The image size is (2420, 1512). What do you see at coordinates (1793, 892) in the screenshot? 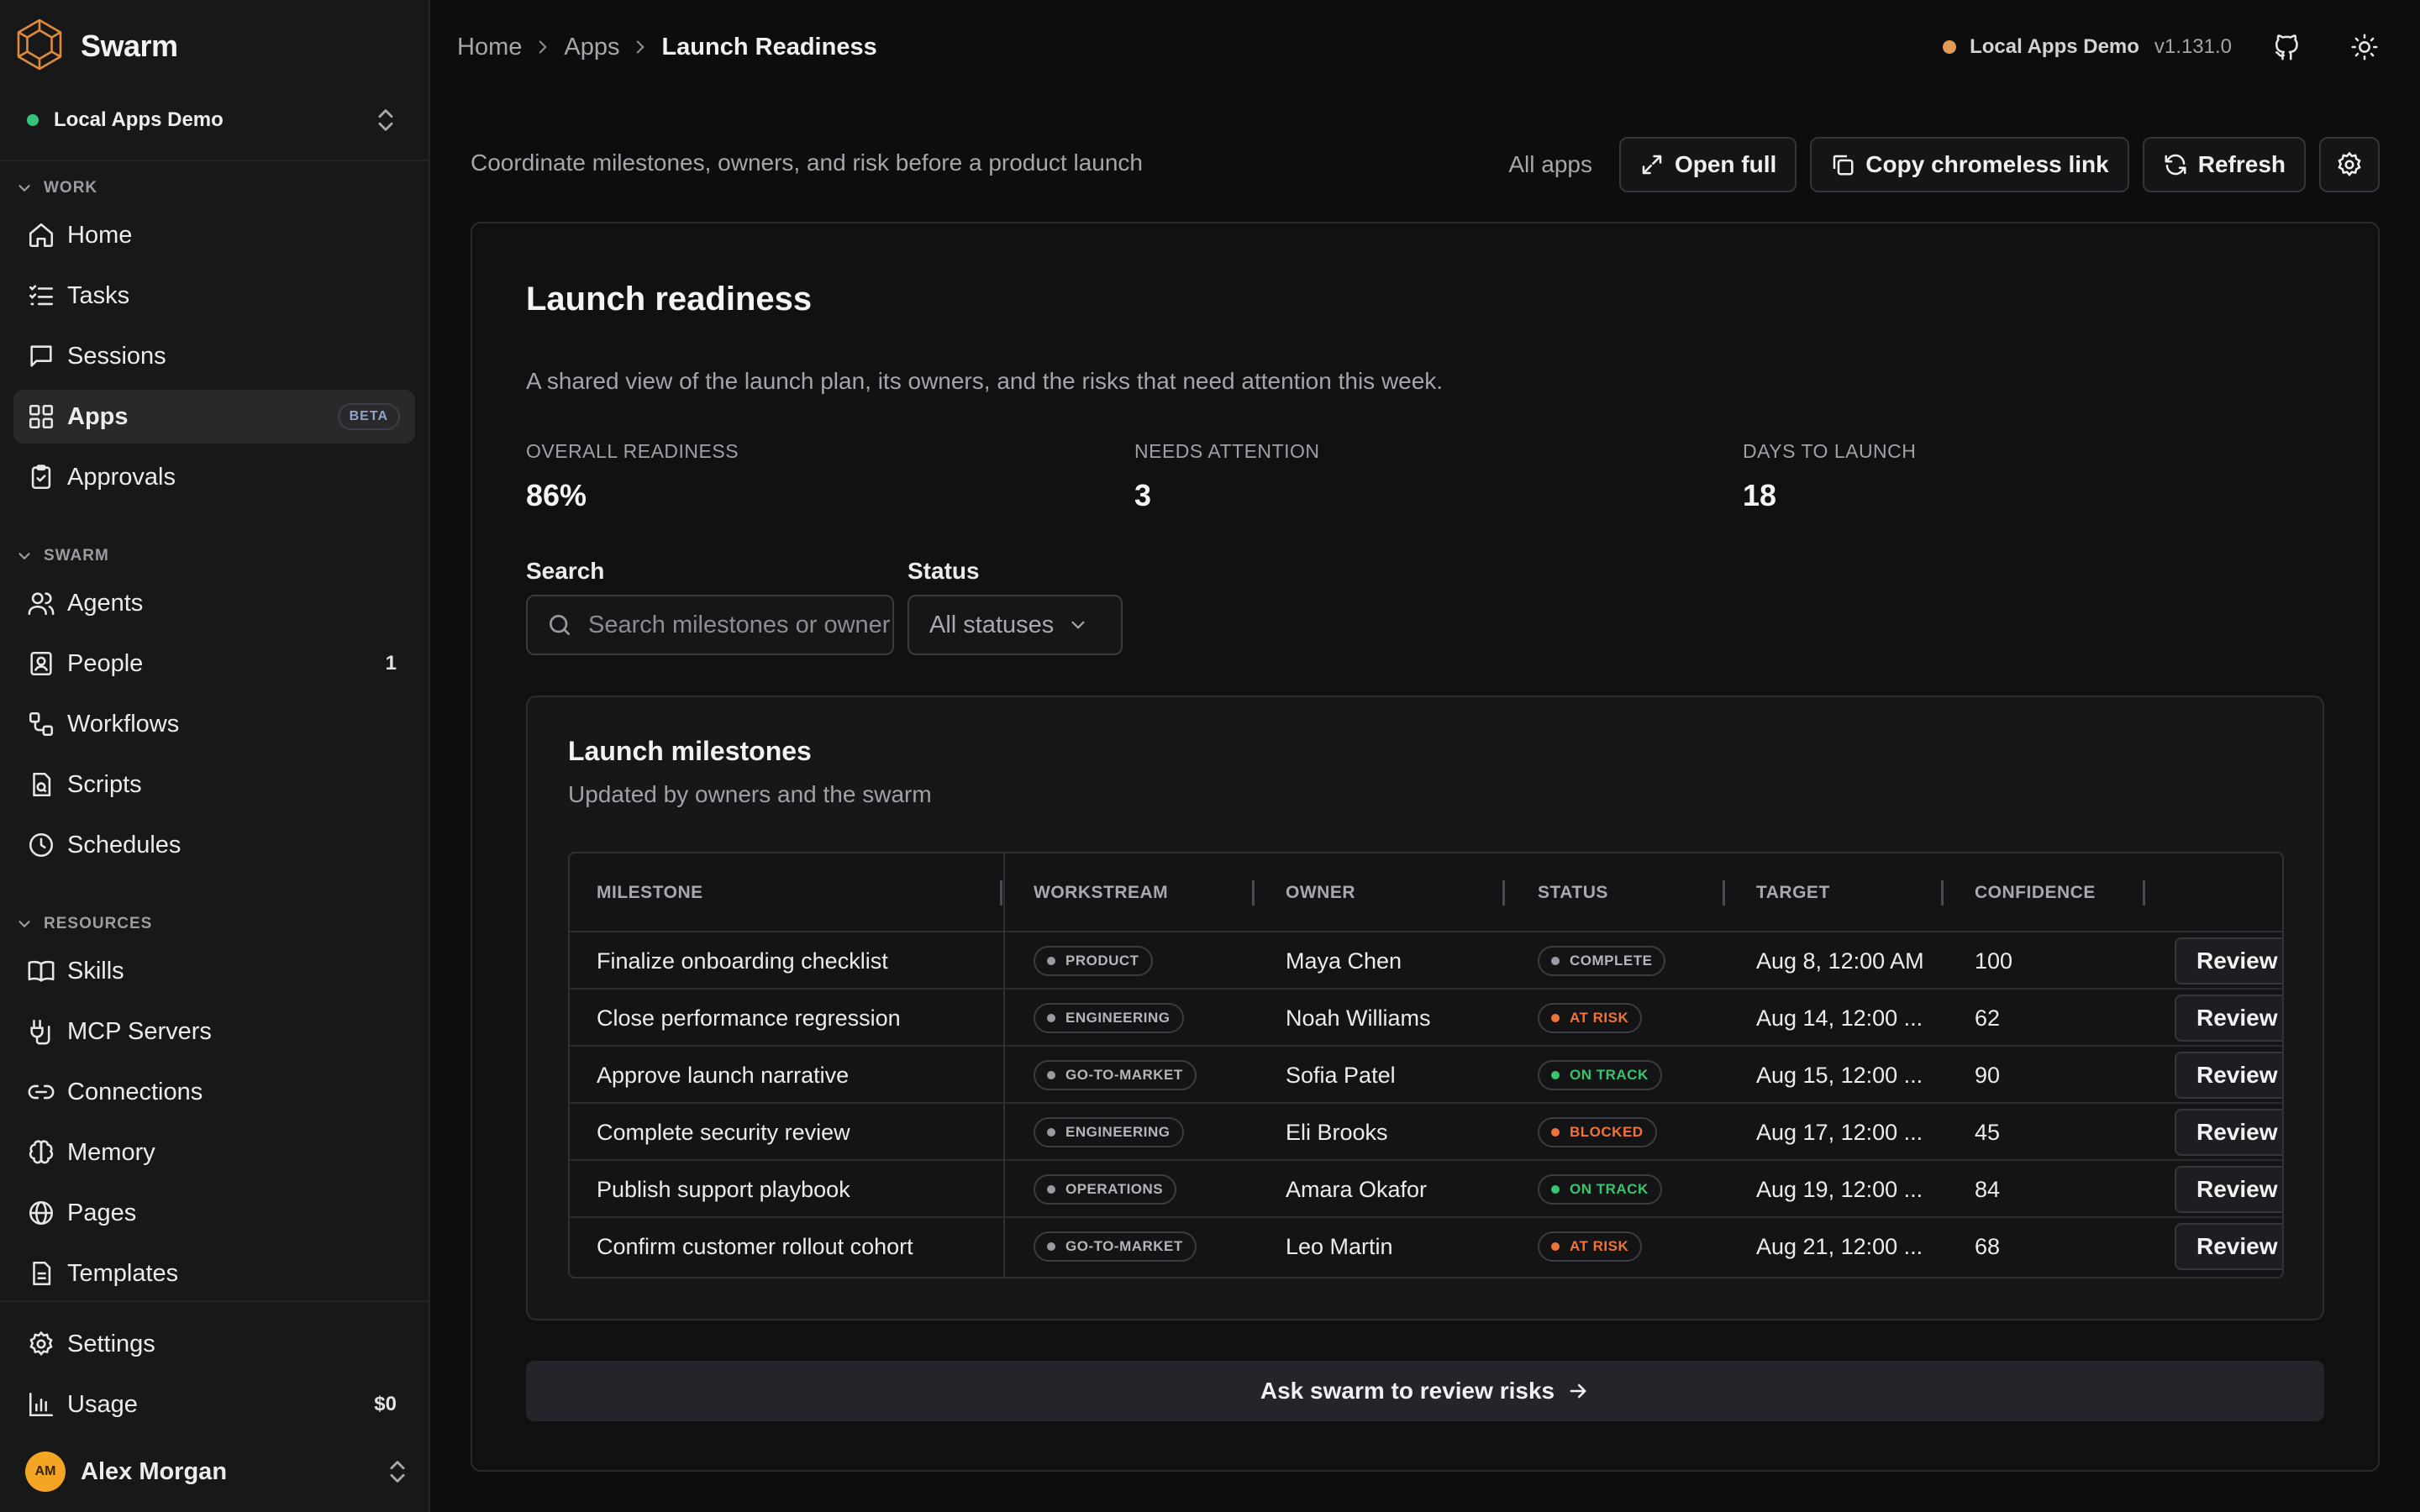
I see `column-header-target: TARGET` at bounding box center [1793, 892].